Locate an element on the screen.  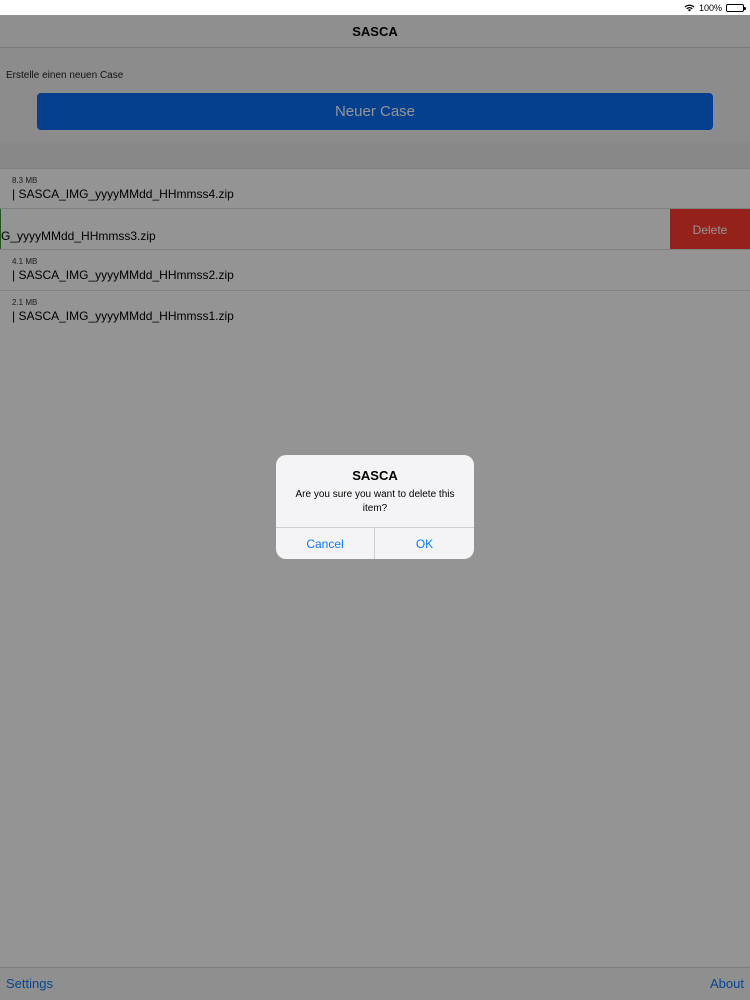
status-indicators: 100% is located at coordinates (715, 7).